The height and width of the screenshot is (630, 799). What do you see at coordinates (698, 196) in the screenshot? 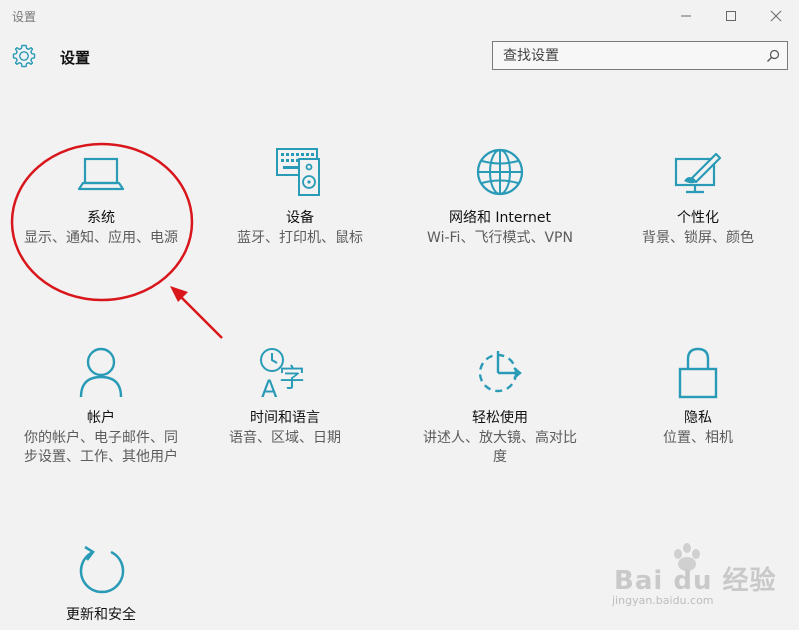
I see `tile-personalization: 个性化 背景、锁屏、颜色` at bounding box center [698, 196].